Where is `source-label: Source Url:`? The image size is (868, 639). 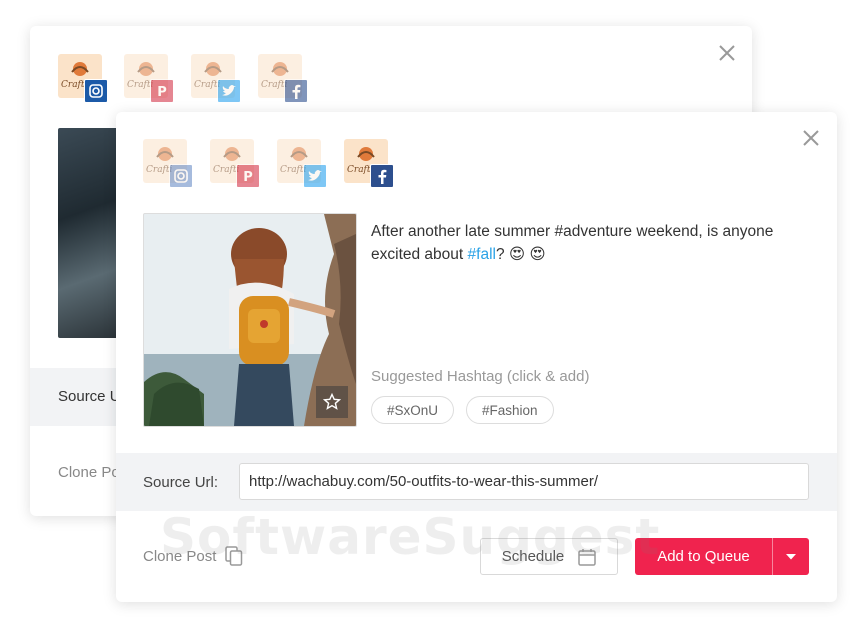
source-label: Source Url: is located at coordinates (181, 482).